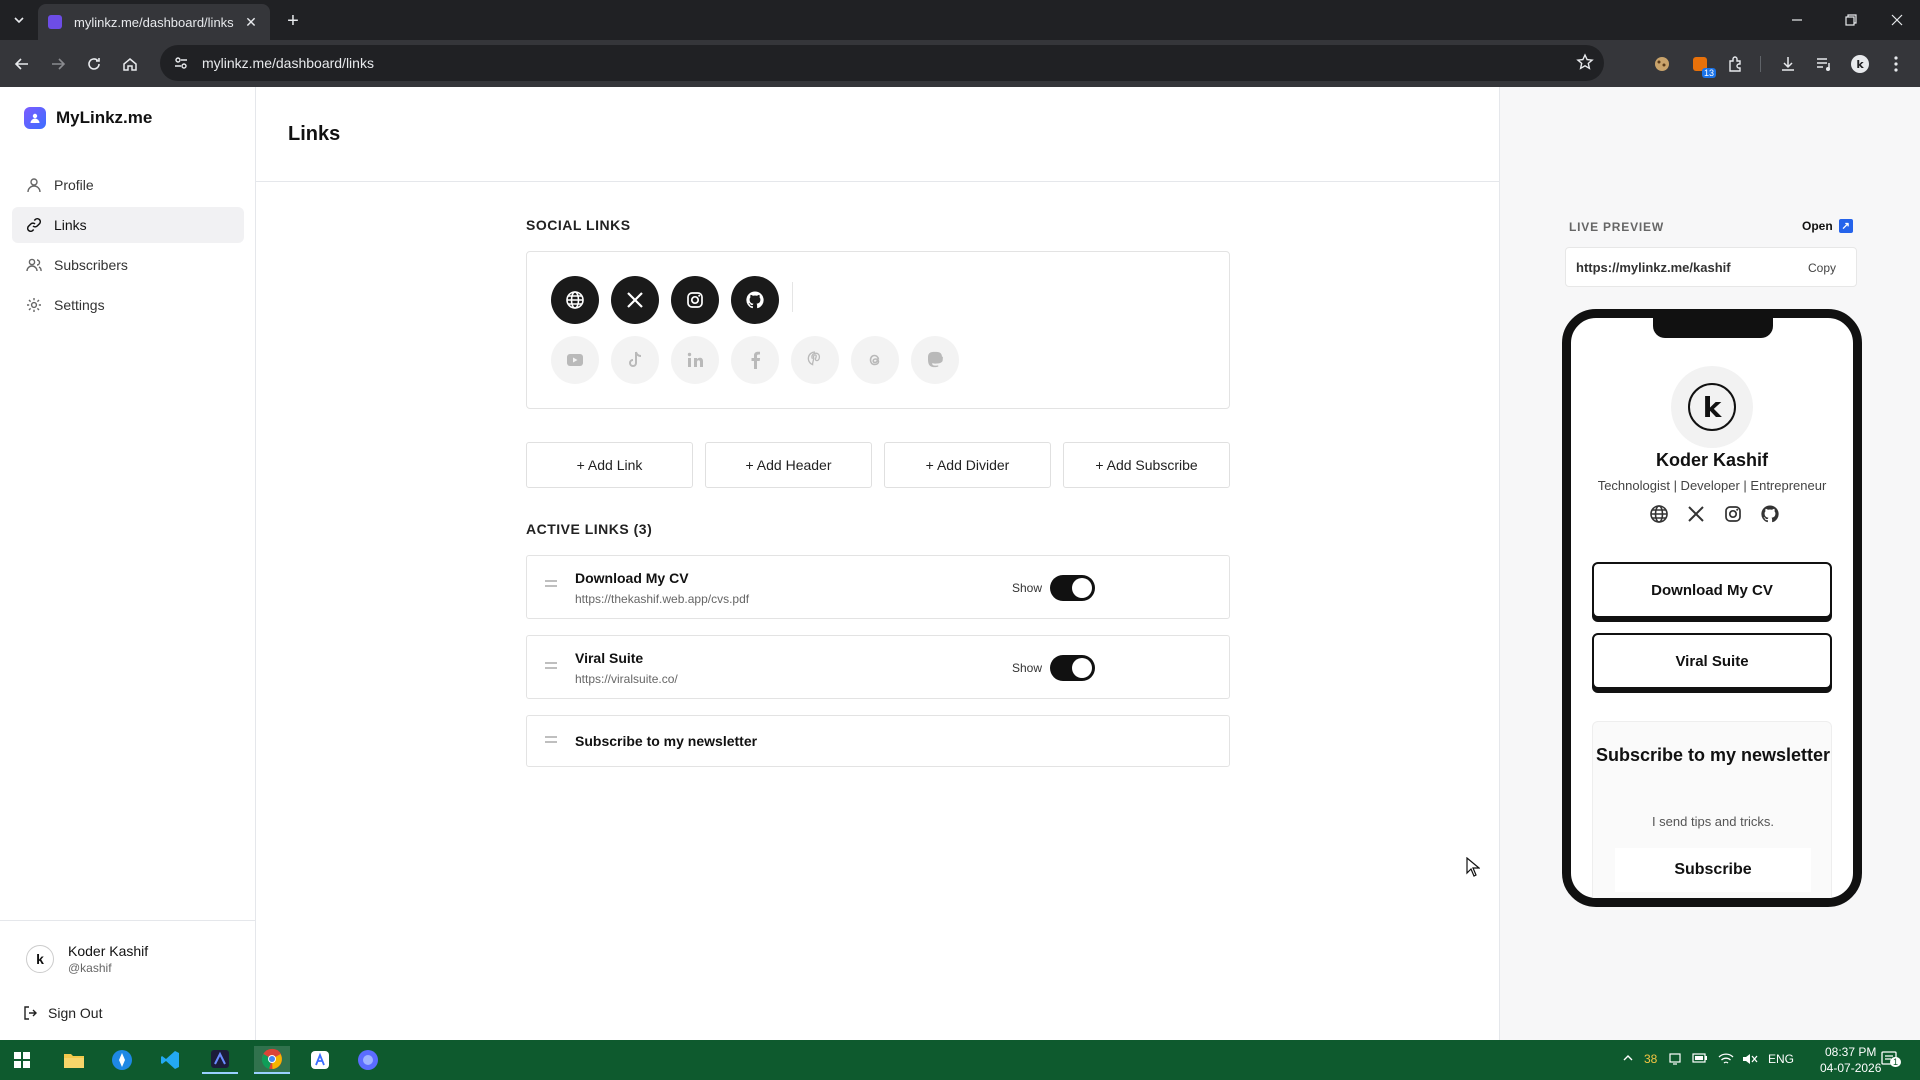 This screenshot has width=1920, height=1080. What do you see at coordinates (128, 265) in the screenshot?
I see `sidebar-item-subscribers: Subscribers` at bounding box center [128, 265].